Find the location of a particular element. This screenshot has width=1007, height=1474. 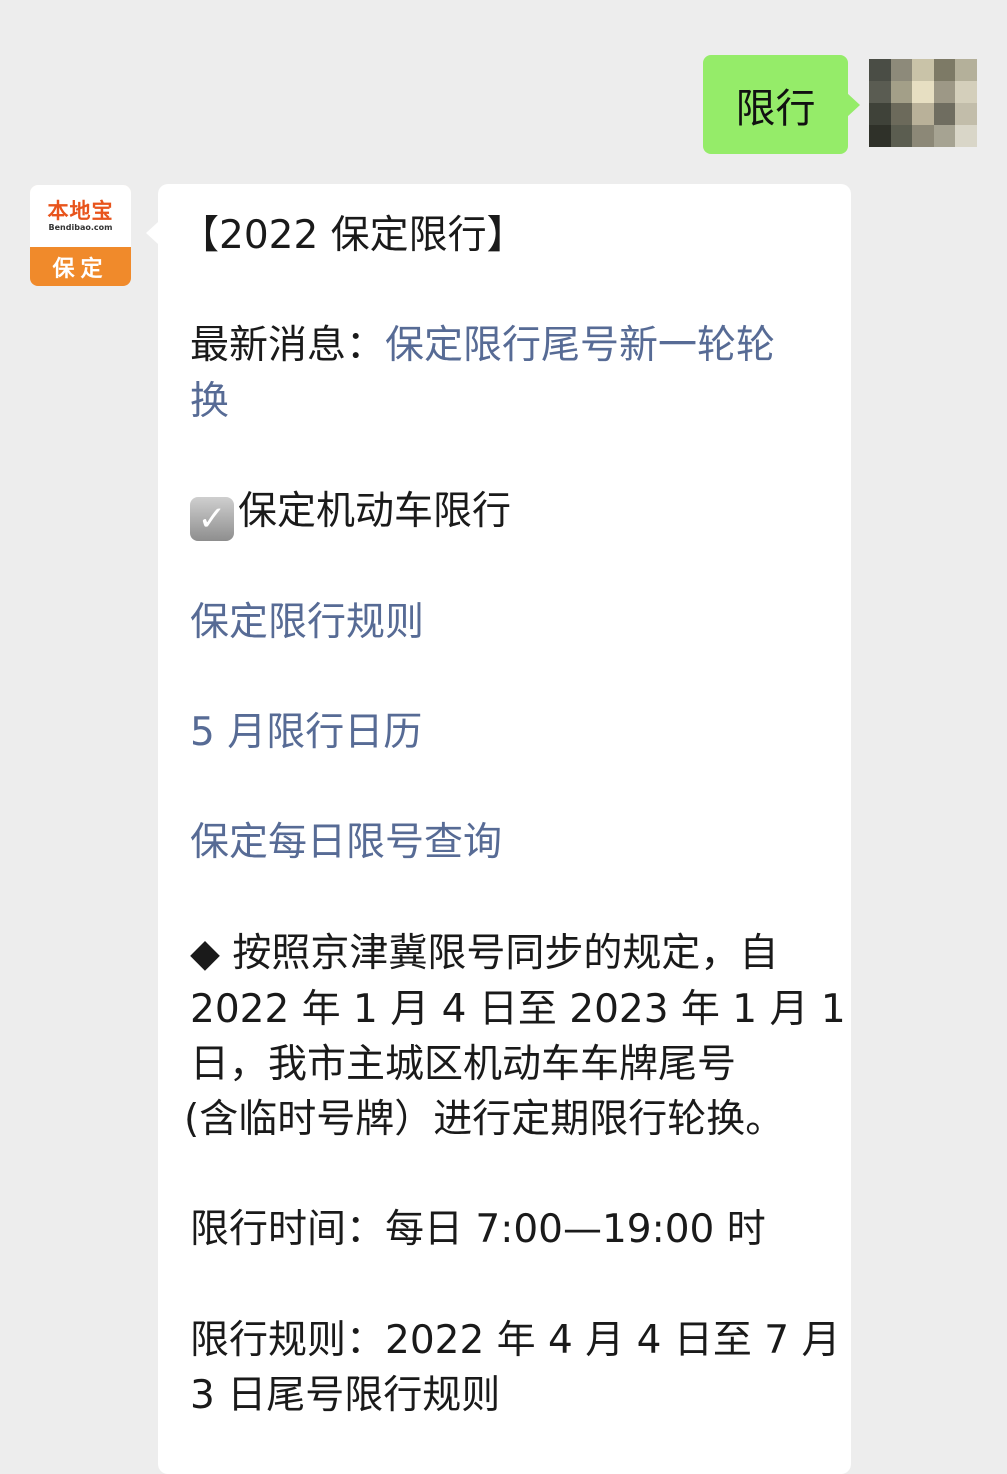

bot-avatar-city: 保定 is located at coordinates (80, 266).